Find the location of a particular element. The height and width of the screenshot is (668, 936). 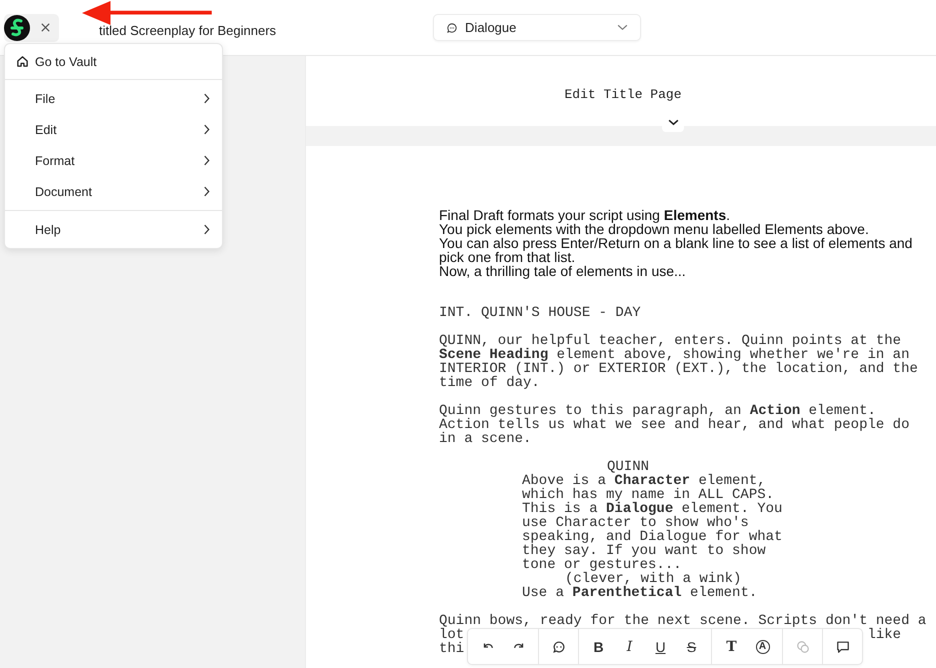

underline-button: U is located at coordinates (660, 646).